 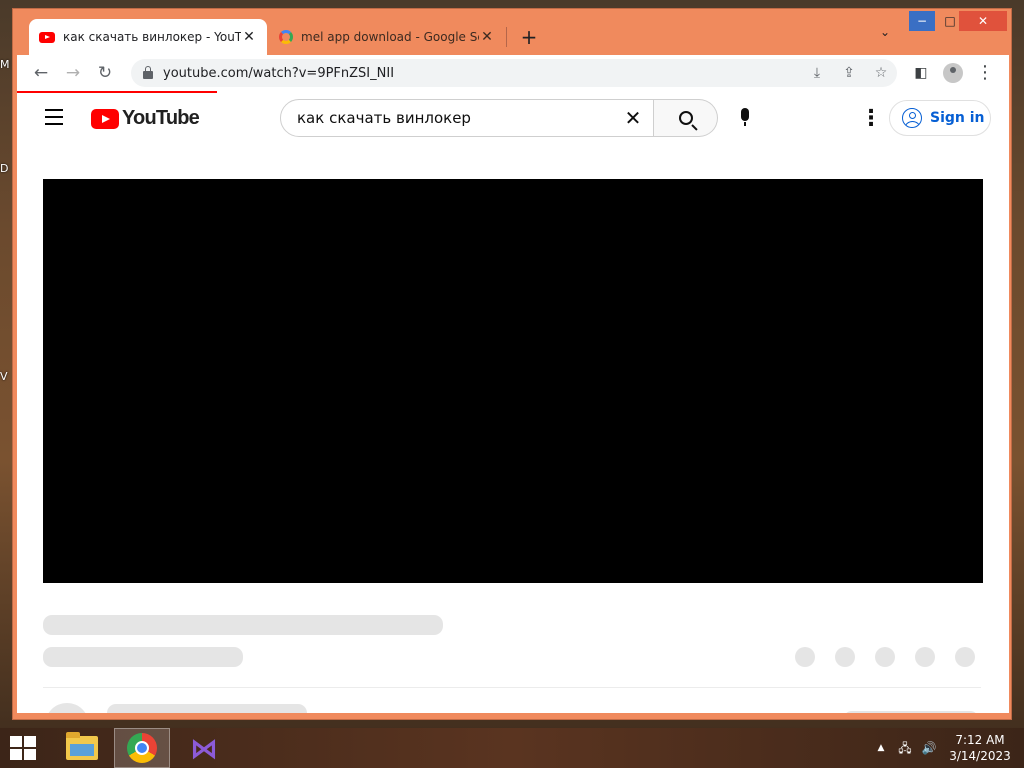 I want to click on tab-separator, so click(x=506, y=37).